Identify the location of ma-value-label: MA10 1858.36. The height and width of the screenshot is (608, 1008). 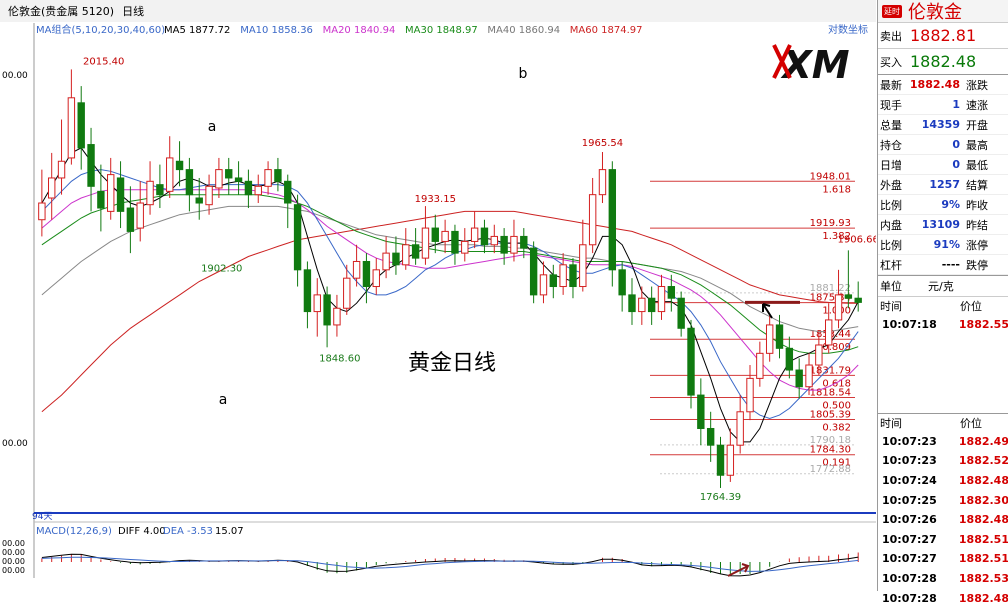
(276, 30).